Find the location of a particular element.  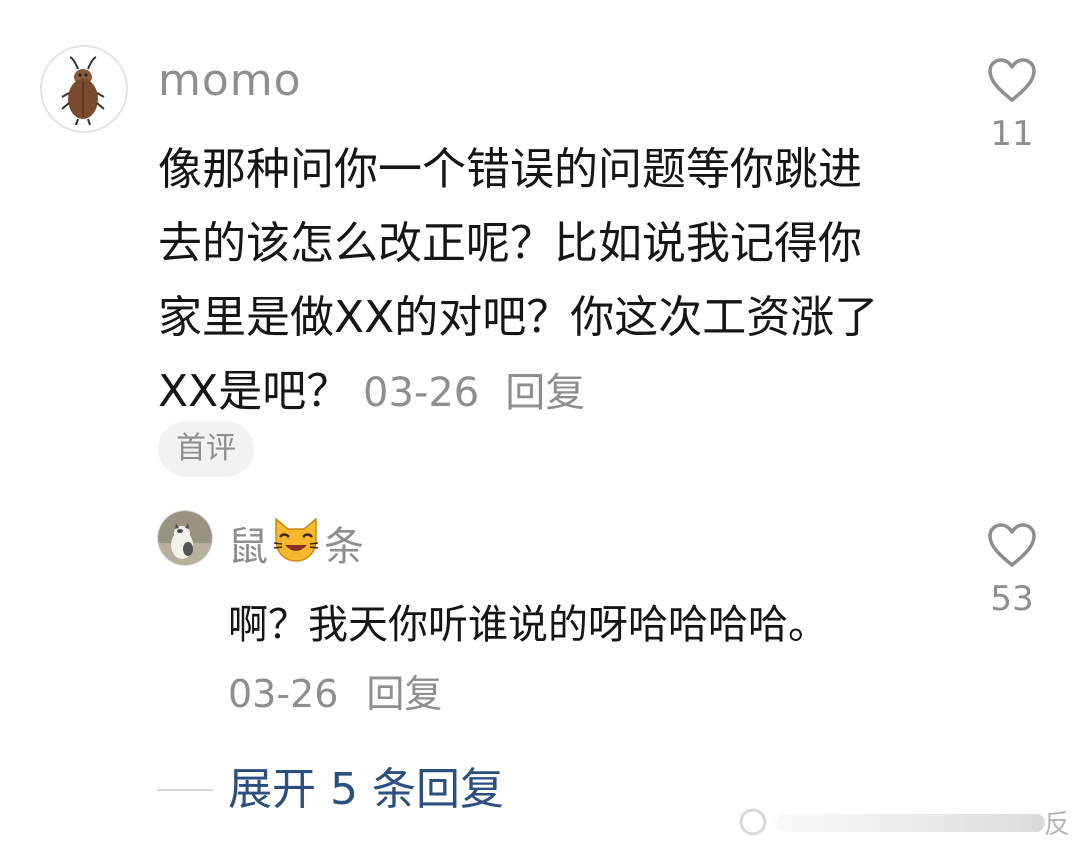

expand-replies-button: 展开 5 条回复 is located at coordinates (366, 790).